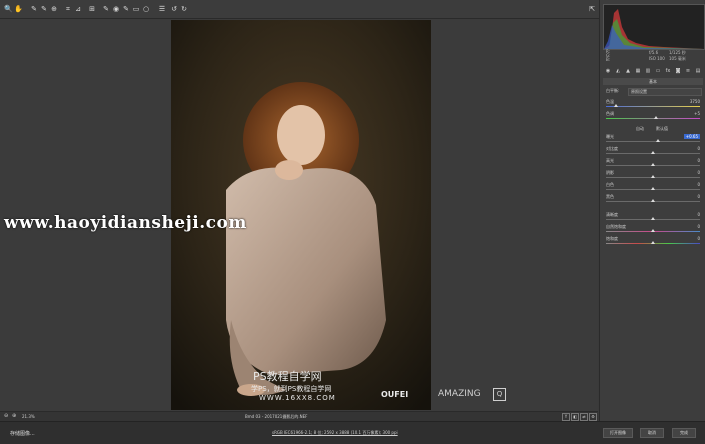 Image resolution: width=705 pixels, height=444 pixels. Describe the element at coordinates (610, 136) in the screenshot. I see `exposure-label: 曝光` at that location.